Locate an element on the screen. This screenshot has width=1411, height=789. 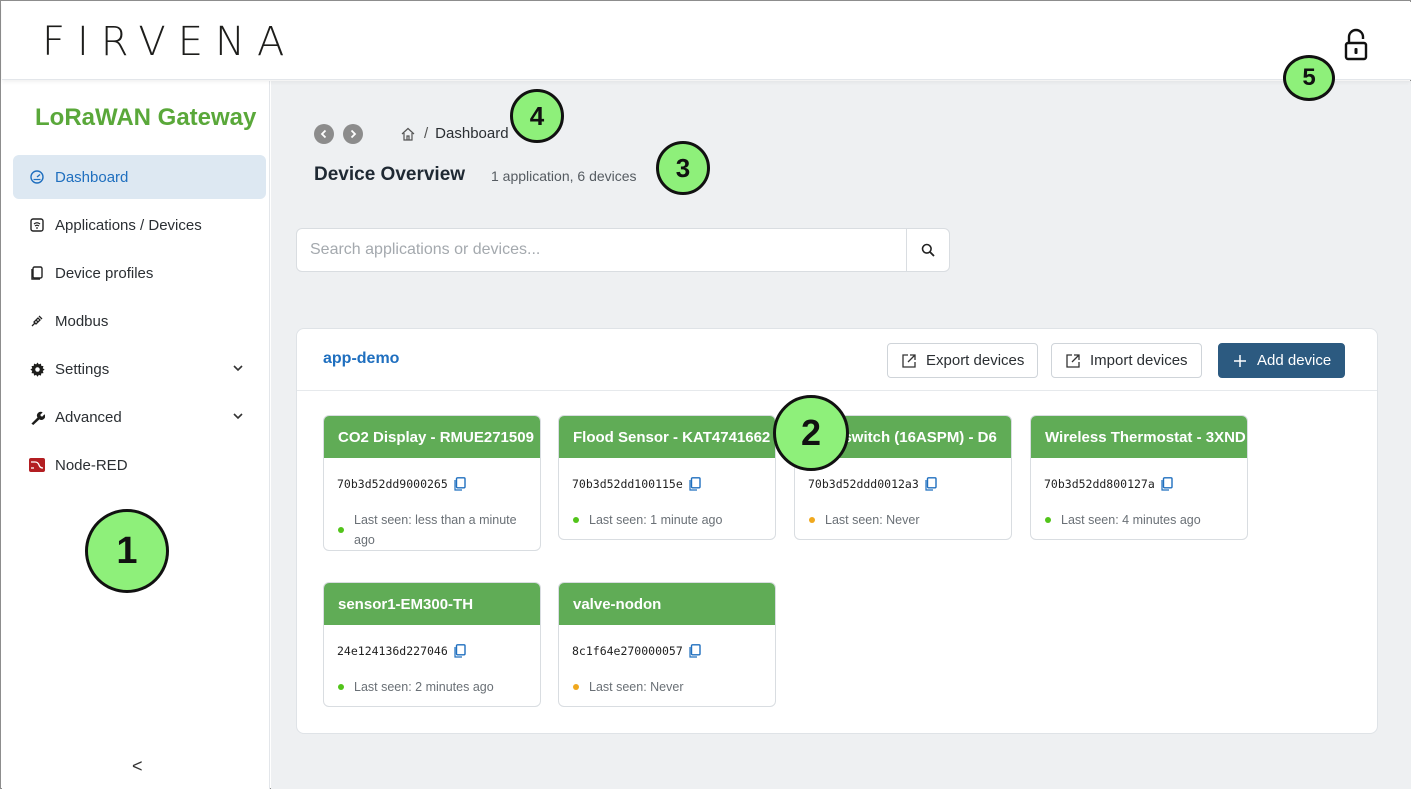
add-device-button: Add device is located at coordinates (1282, 360).